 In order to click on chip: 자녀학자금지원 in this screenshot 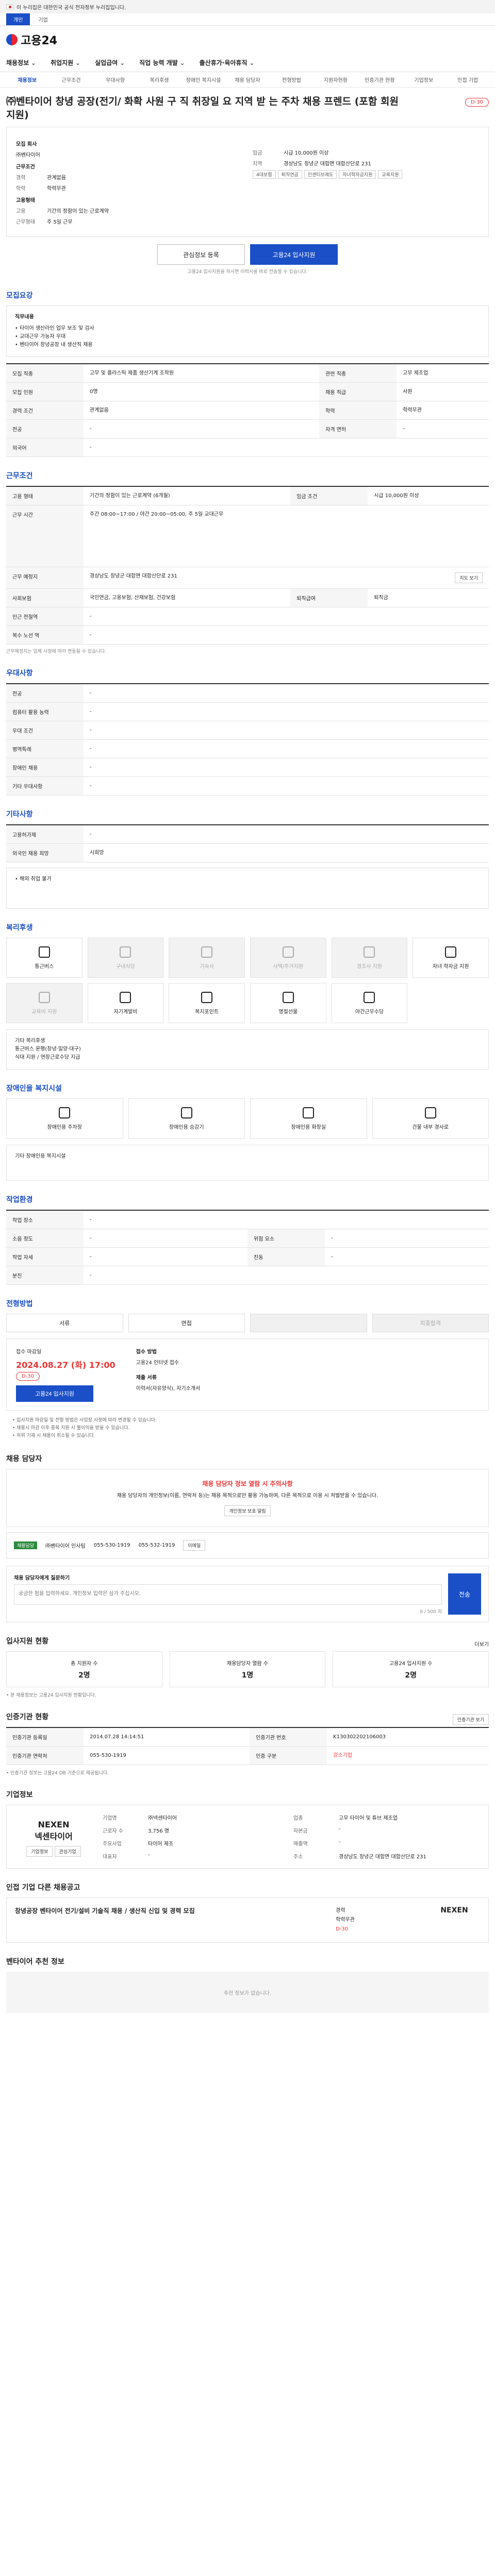, I will do `click(357, 174)`.